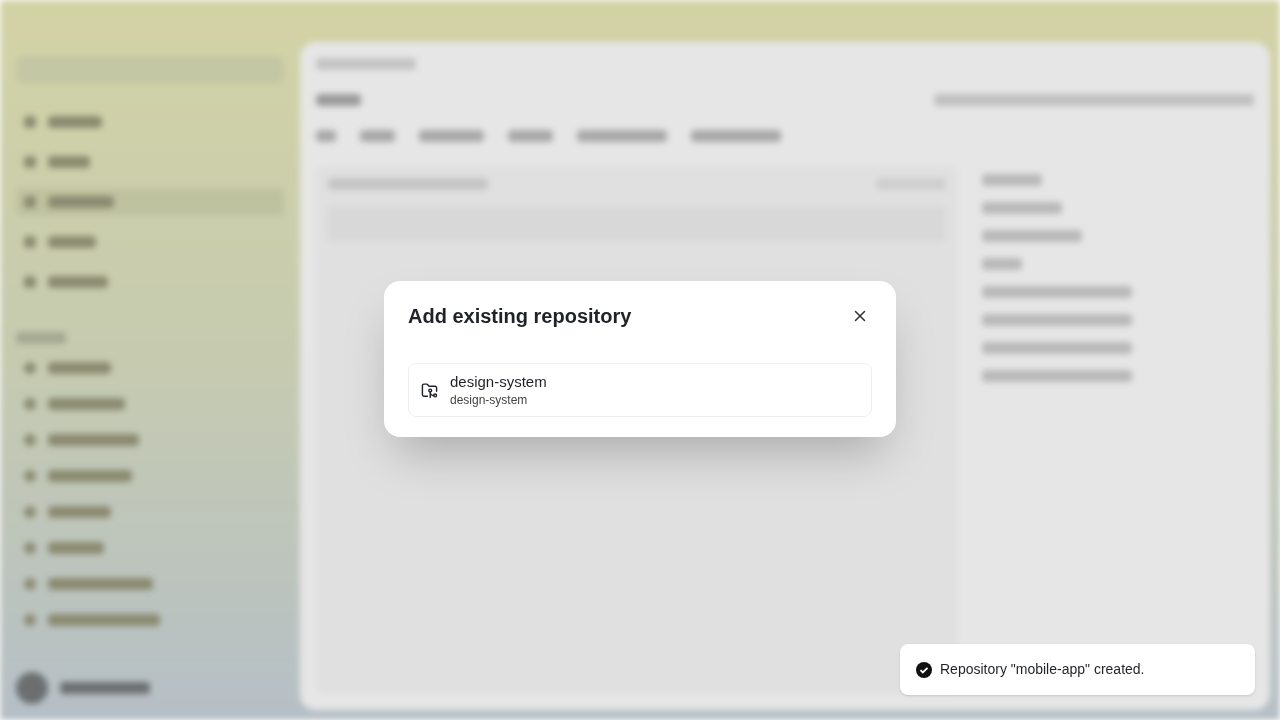 This screenshot has width=1280, height=720. Describe the element at coordinates (520, 316) in the screenshot. I see `dialog-title: Add existing repository` at that location.